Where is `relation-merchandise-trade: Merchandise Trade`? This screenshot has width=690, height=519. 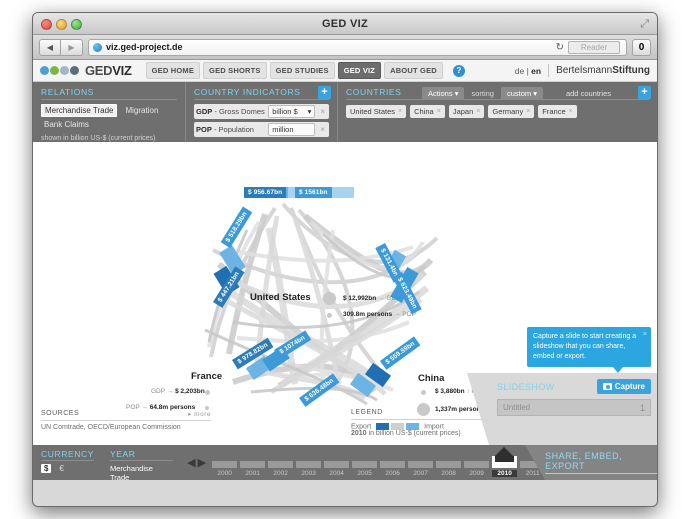
relation-merchandise-trade: Merchandise Trade is located at coordinates (79, 110).